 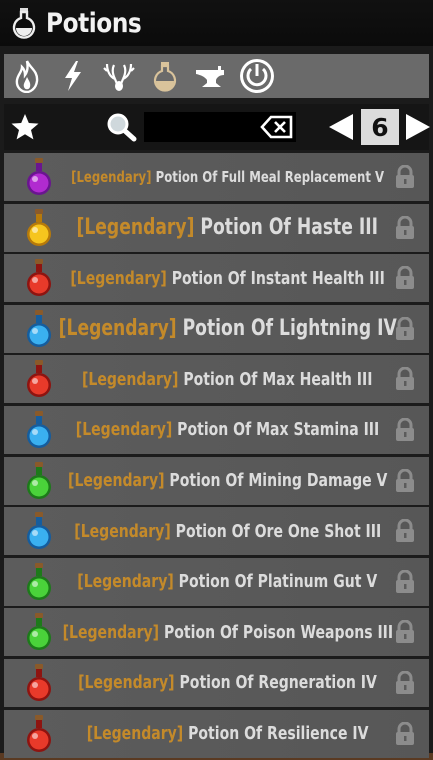 What do you see at coordinates (24, 23) in the screenshot?
I see `potion-flask-icon` at bounding box center [24, 23].